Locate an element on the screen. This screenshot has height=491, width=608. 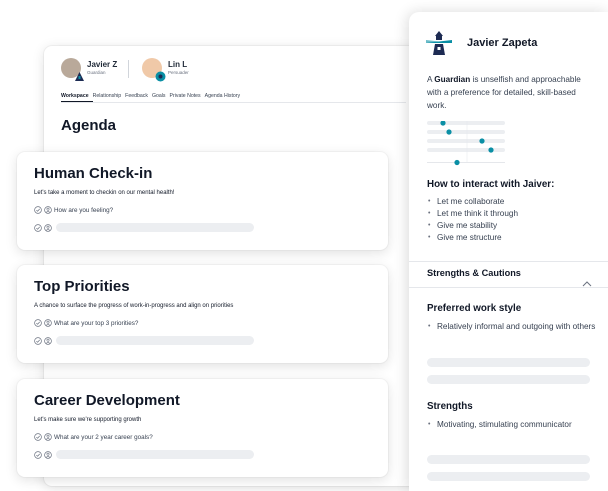
user-divider is located at coordinates (128, 69).